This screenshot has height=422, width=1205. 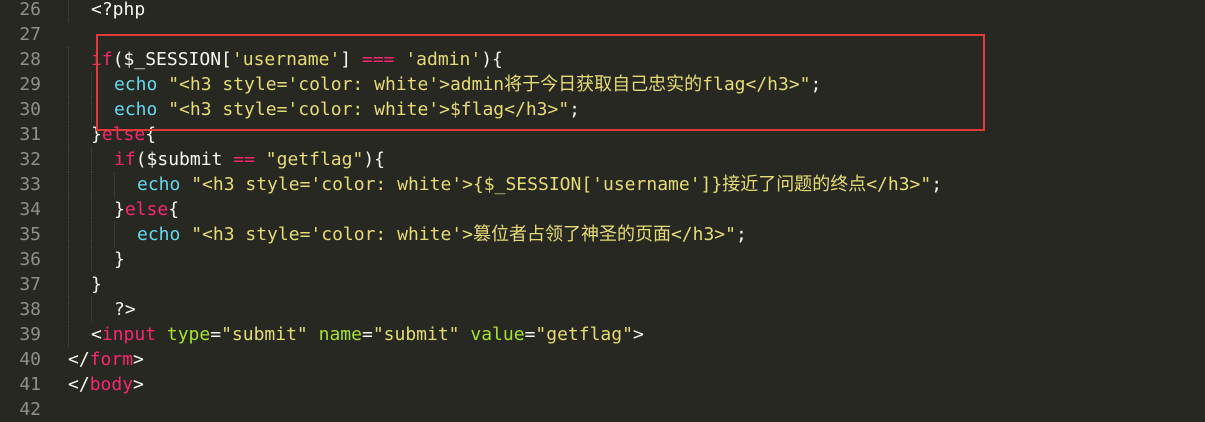 What do you see at coordinates (30, 10) in the screenshot?
I see `line-number: 26` at bounding box center [30, 10].